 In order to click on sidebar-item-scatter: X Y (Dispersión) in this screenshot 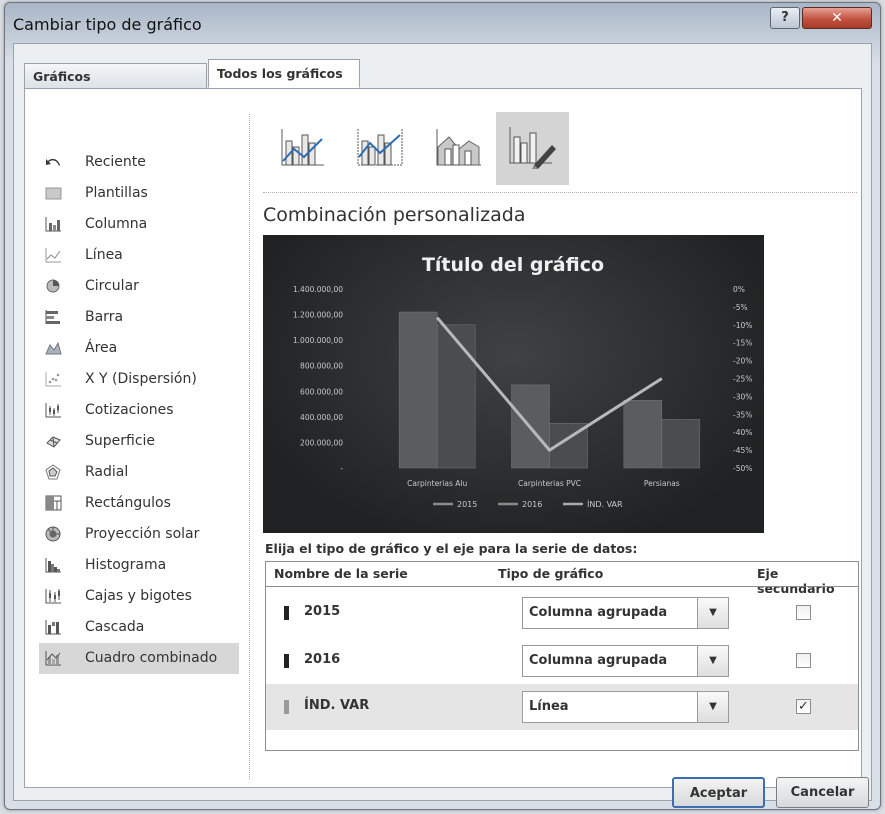, I will do `click(139, 379)`.